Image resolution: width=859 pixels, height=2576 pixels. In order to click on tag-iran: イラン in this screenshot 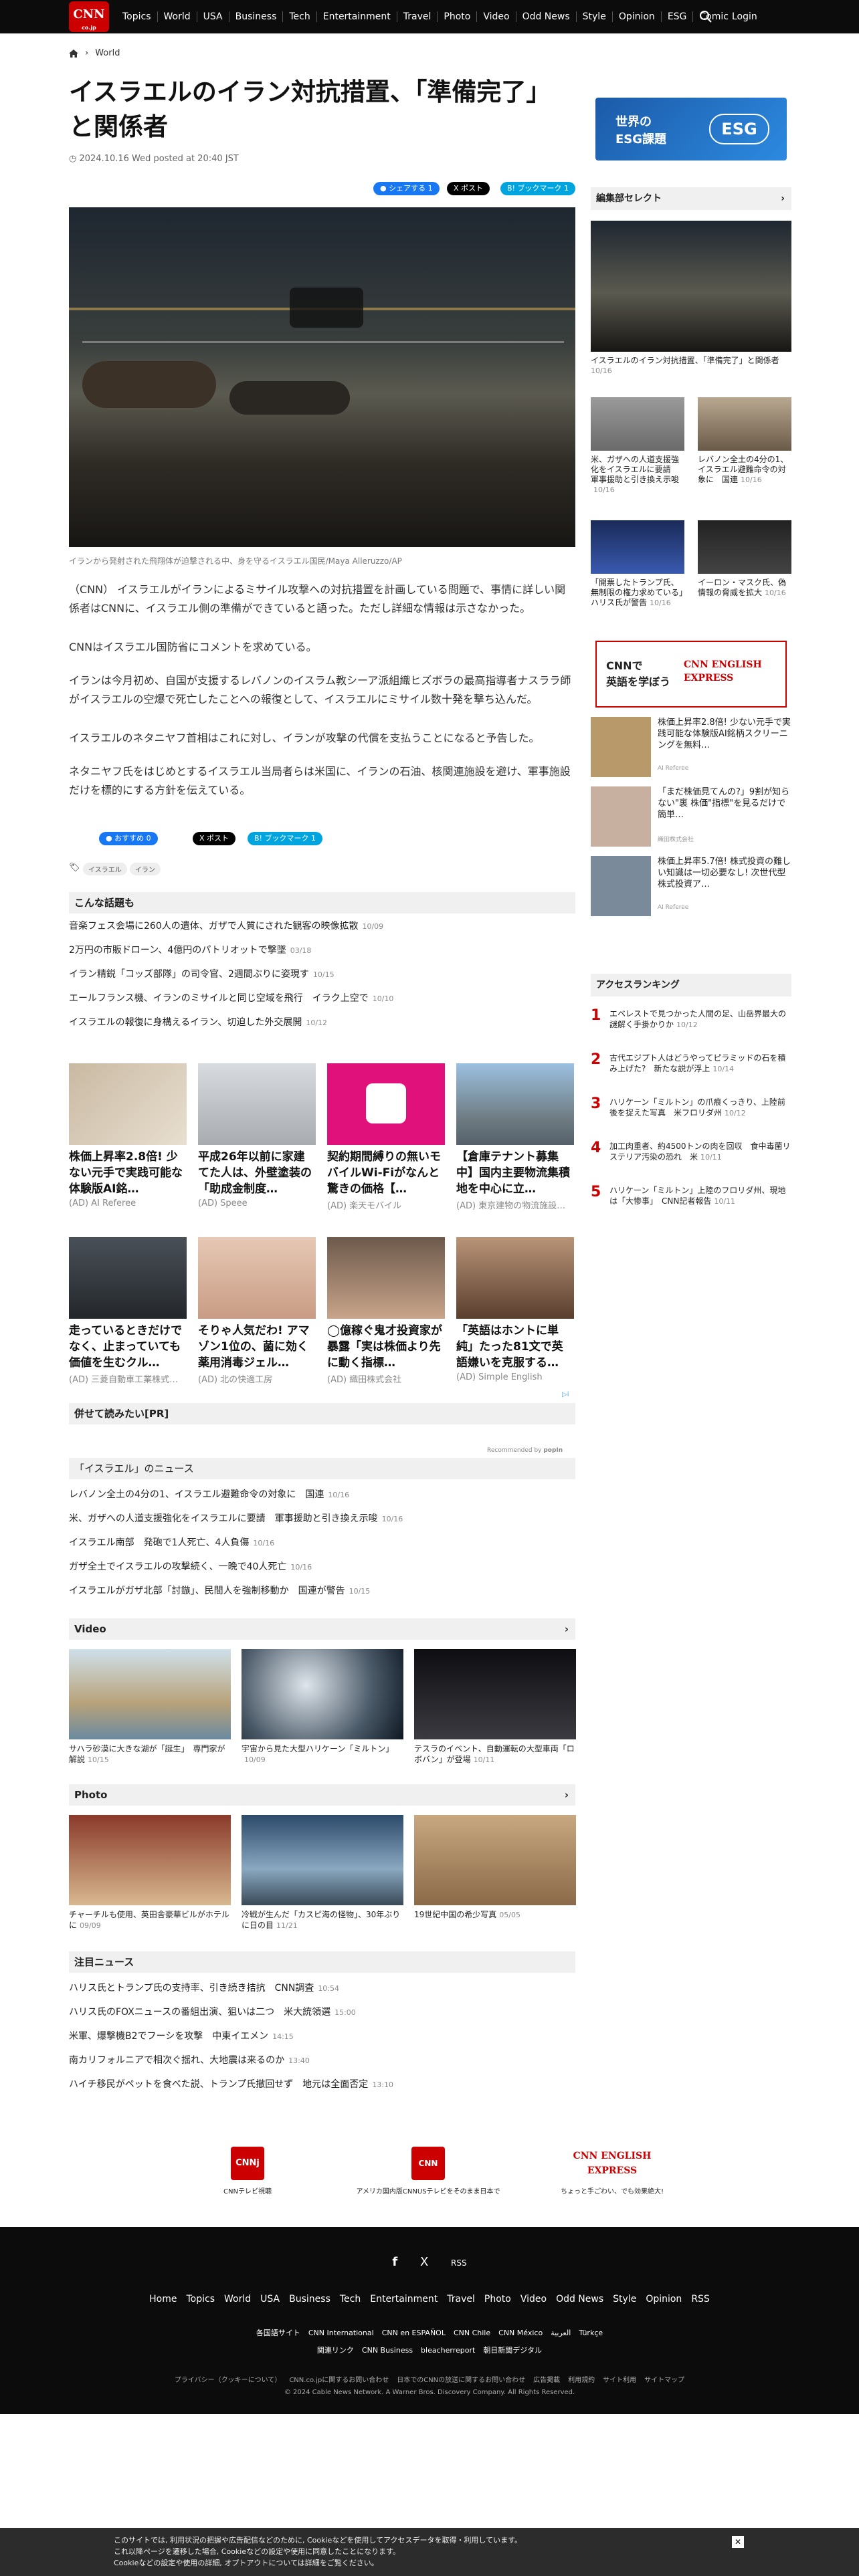, I will do `click(145, 869)`.